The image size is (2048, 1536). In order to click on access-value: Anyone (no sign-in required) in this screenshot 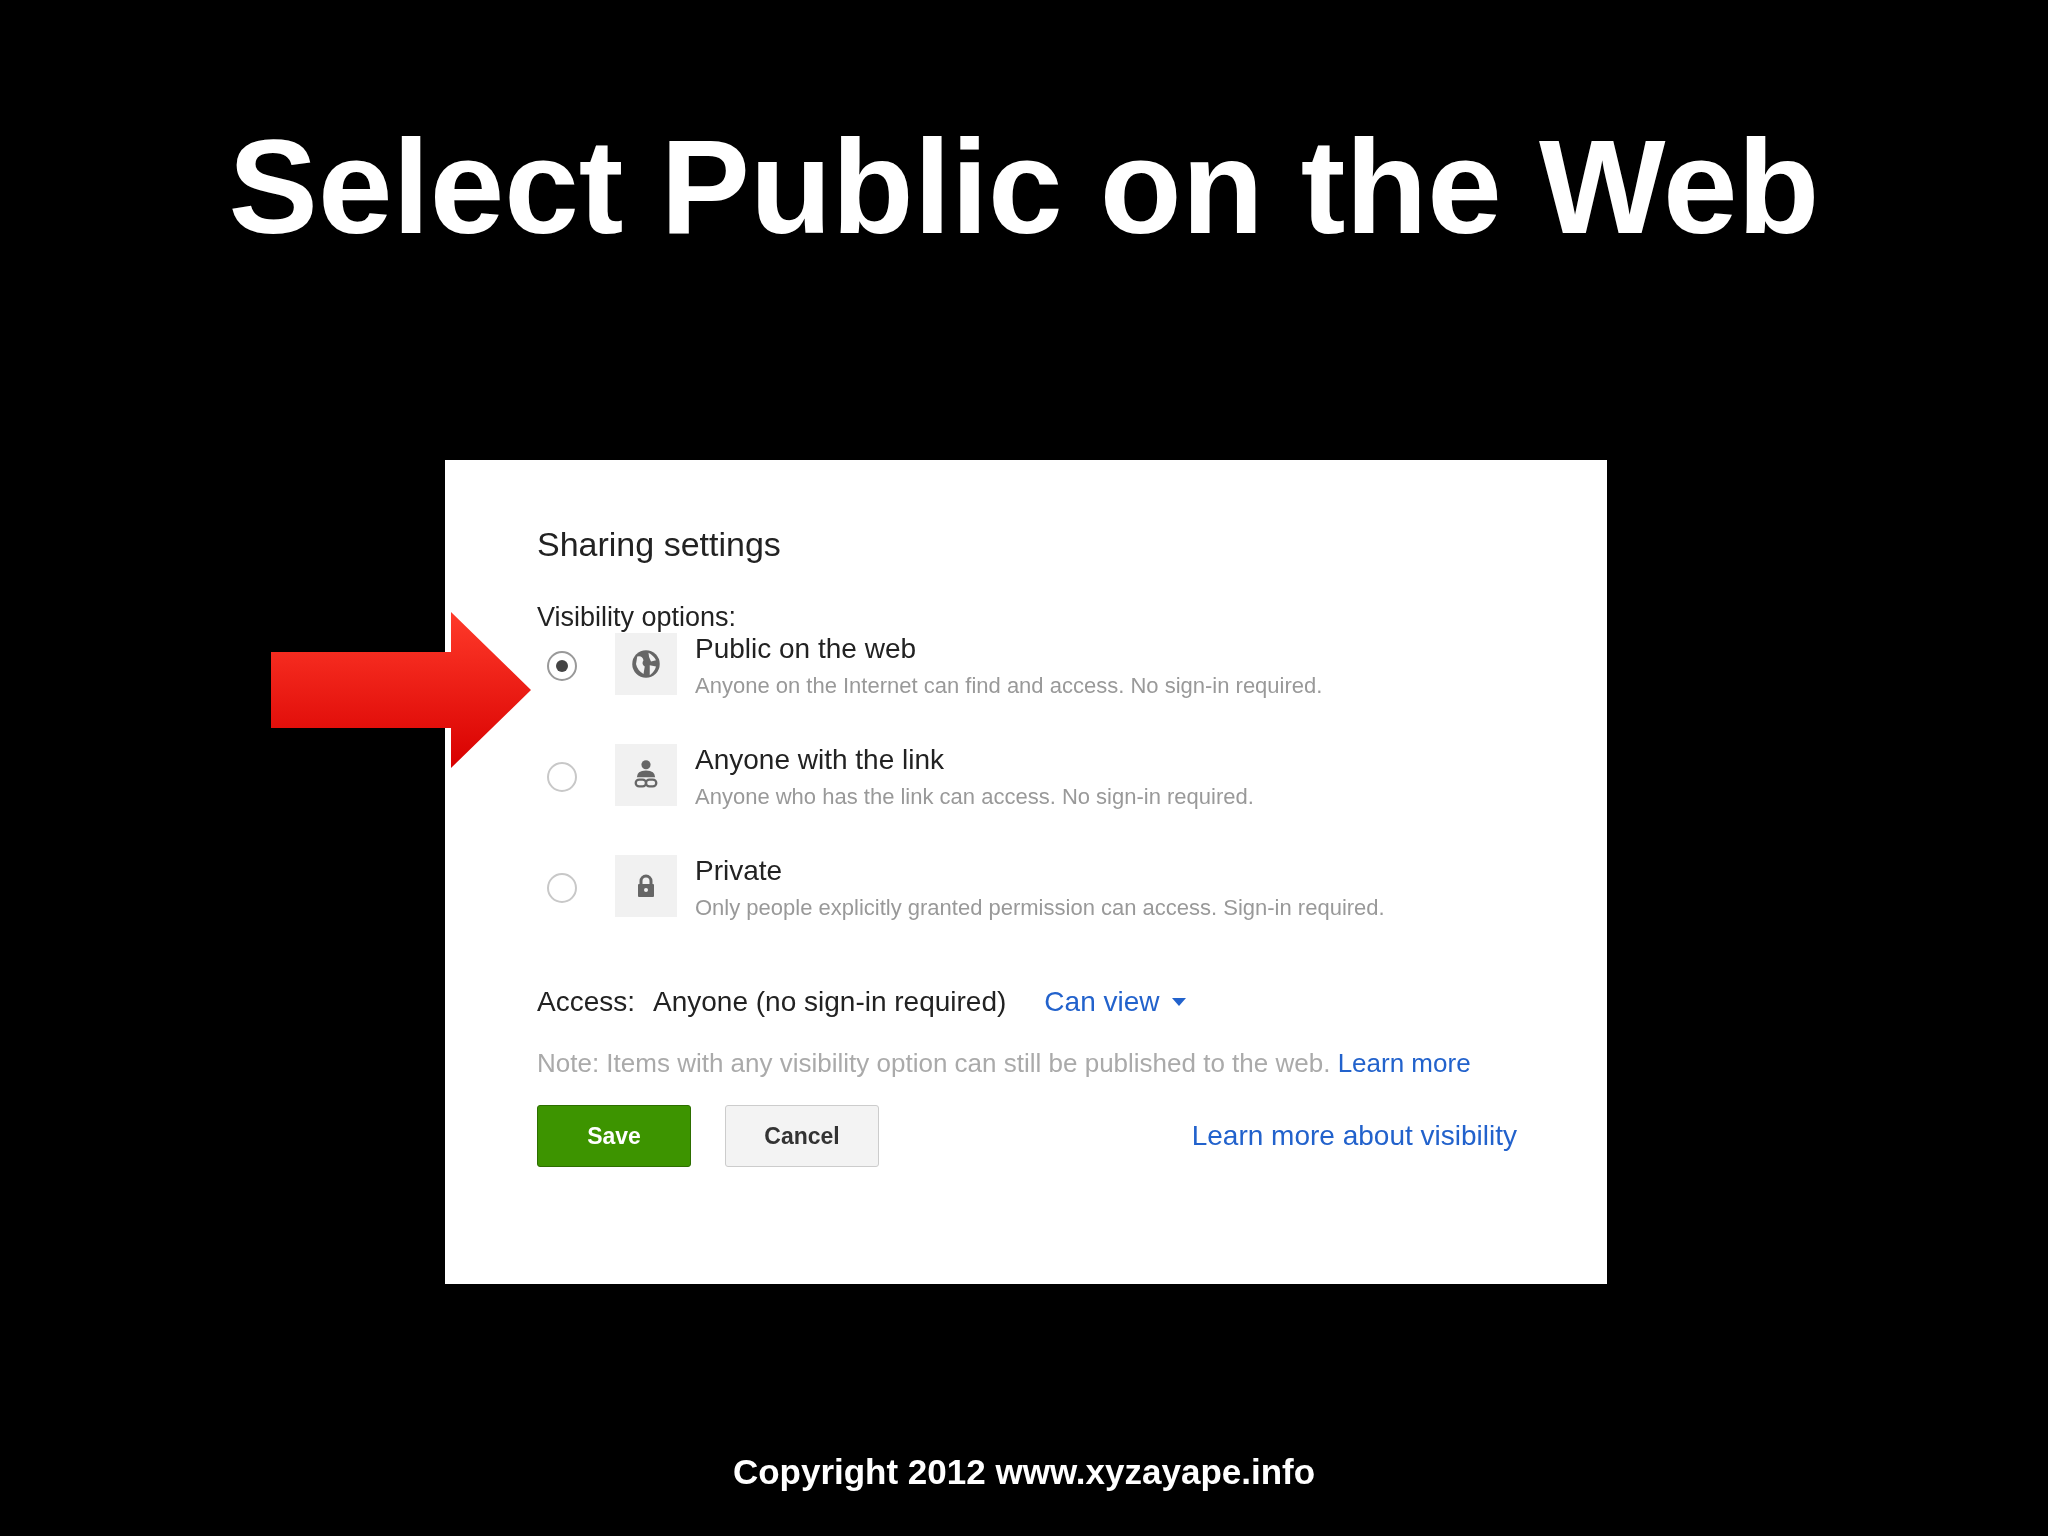, I will do `click(830, 1002)`.